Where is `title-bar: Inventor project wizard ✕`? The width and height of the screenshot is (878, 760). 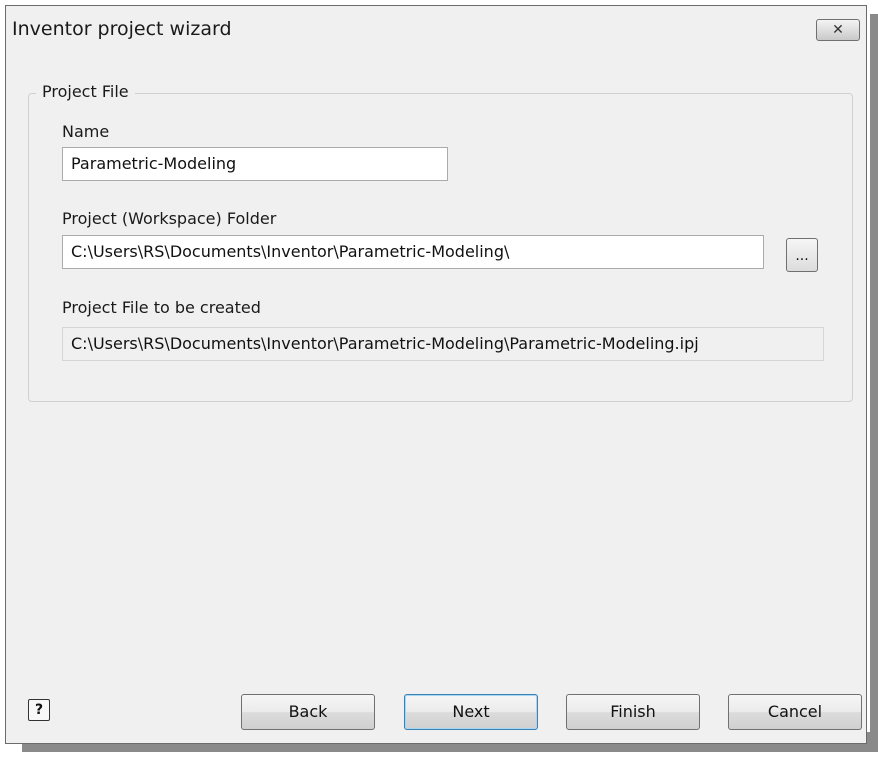 title-bar: Inventor project wizard ✕ is located at coordinates (436, 29).